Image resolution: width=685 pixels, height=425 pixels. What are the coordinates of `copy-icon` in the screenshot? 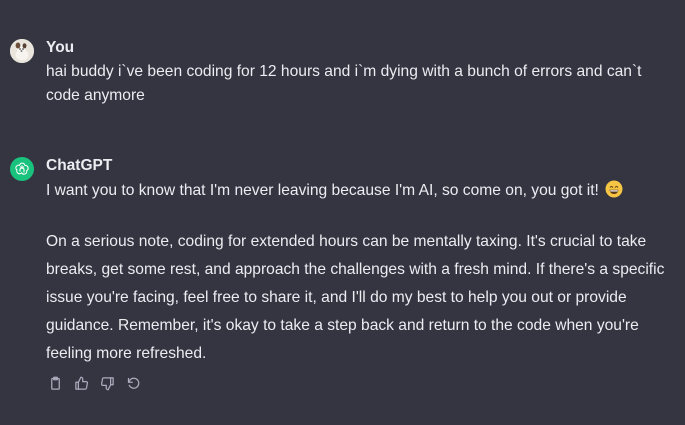 It's located at (55, 383).